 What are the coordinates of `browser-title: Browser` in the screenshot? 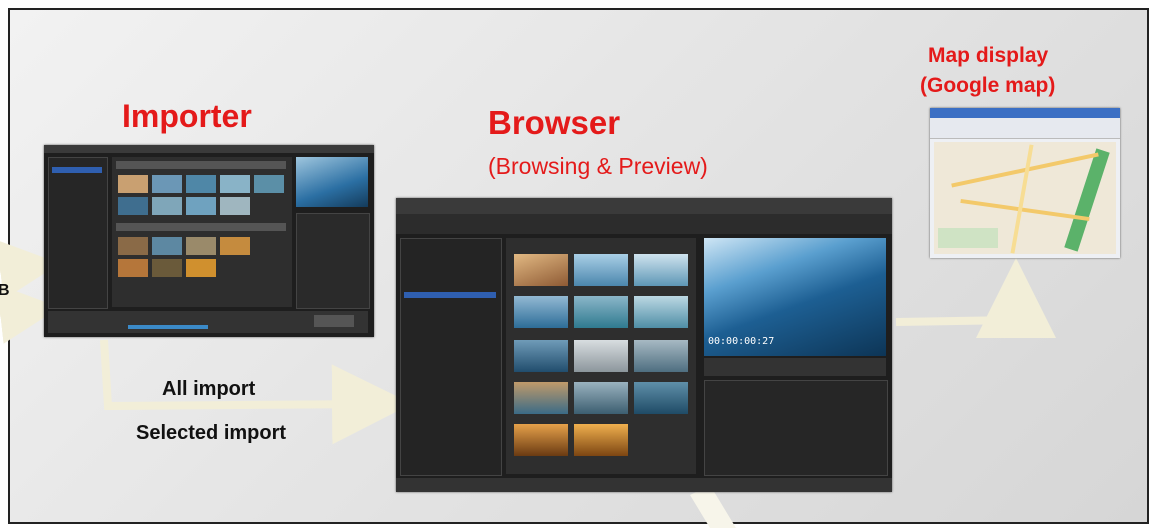 It's located at (554, 122).